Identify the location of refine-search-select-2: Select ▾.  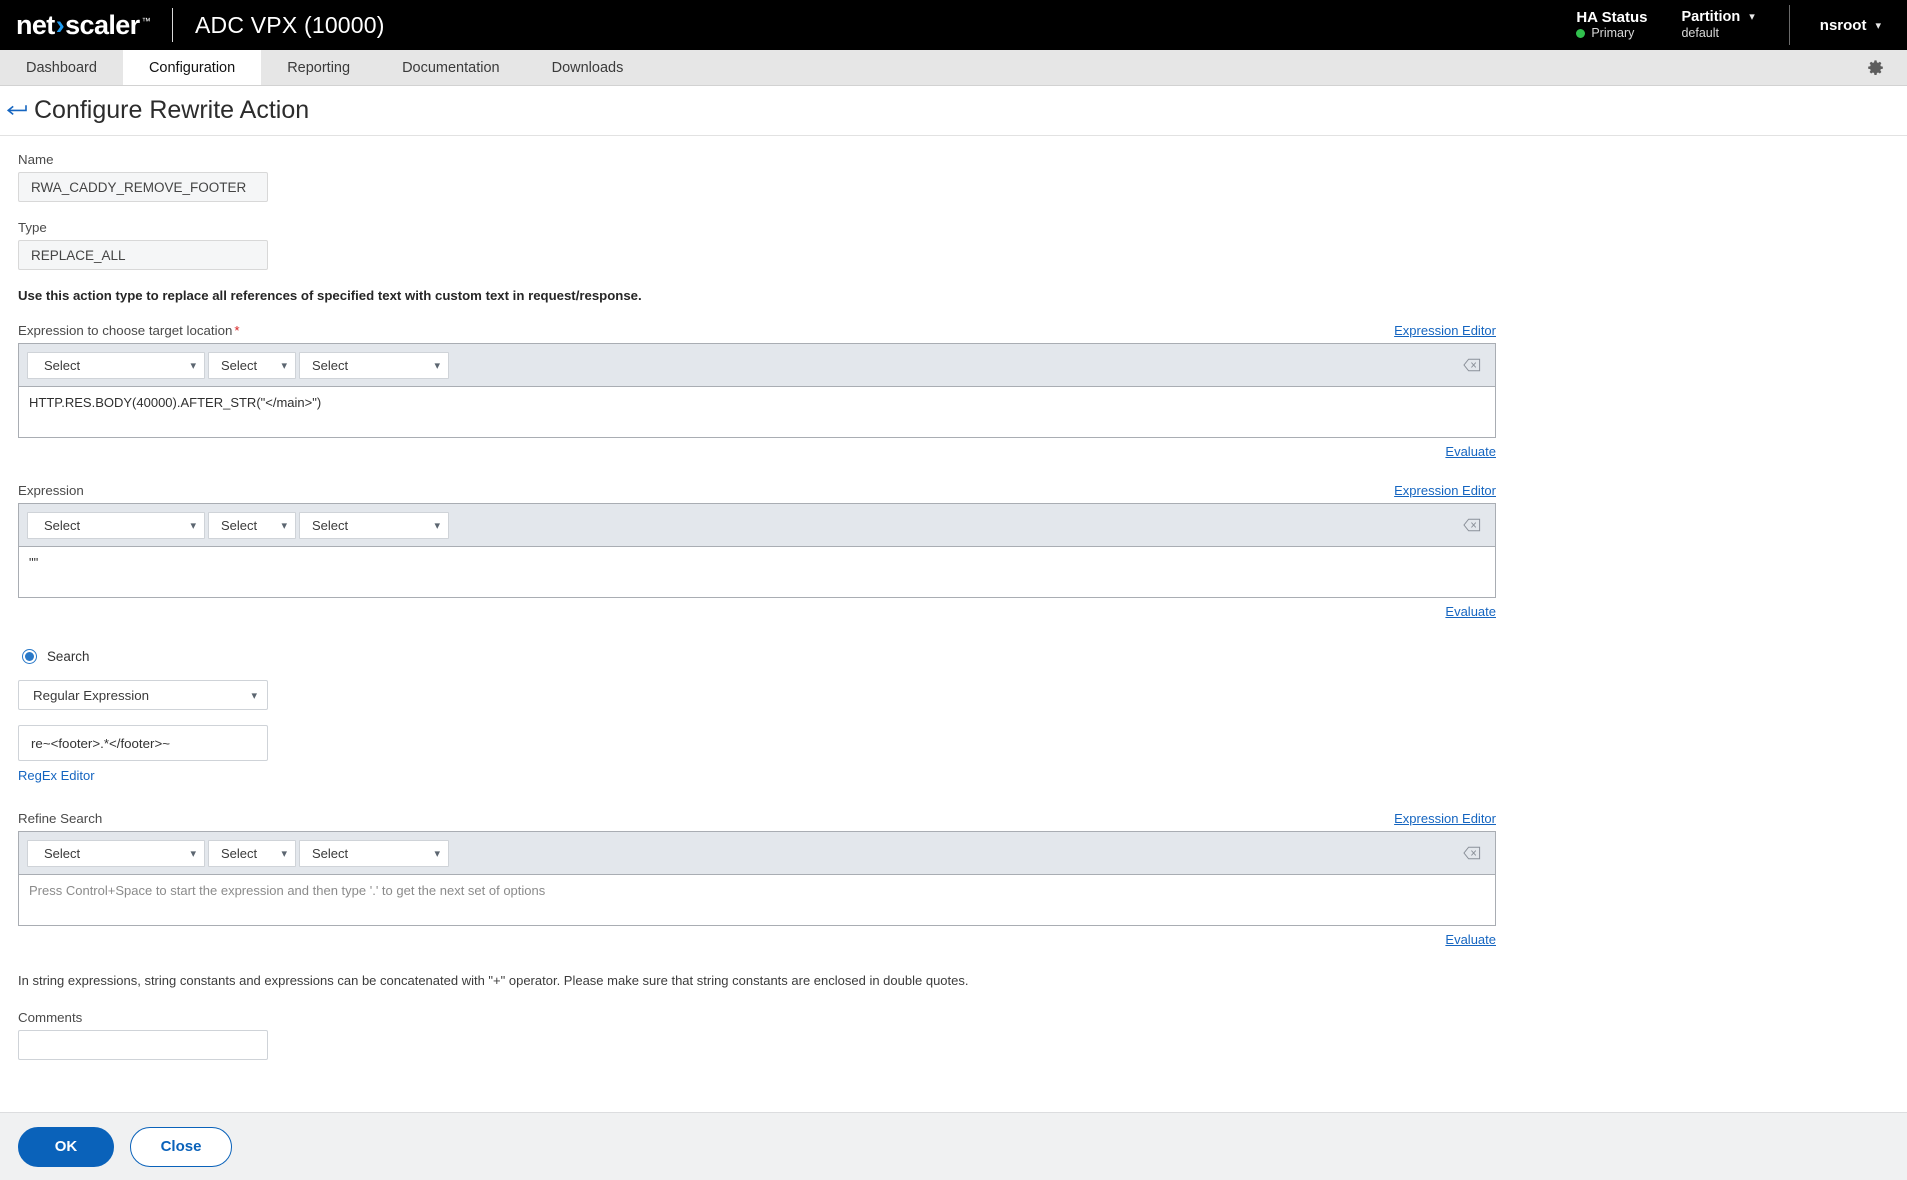
(252, 853).